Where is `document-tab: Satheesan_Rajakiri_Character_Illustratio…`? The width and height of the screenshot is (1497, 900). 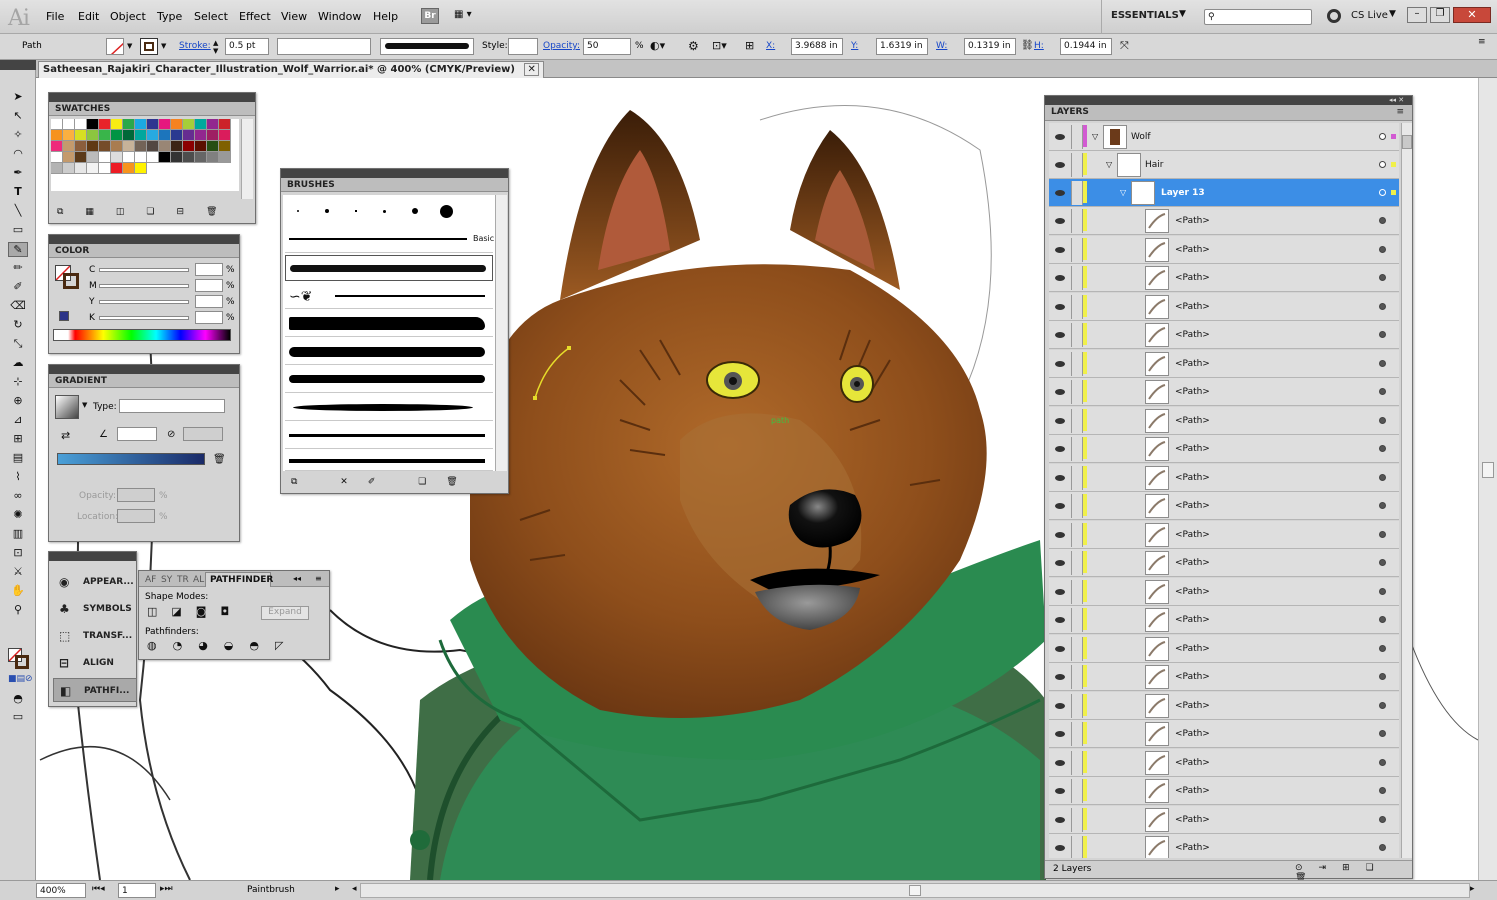
document-tab: Satheesan_Rajakiri_Character_Illustratio… is located at coordinates (291, 69).